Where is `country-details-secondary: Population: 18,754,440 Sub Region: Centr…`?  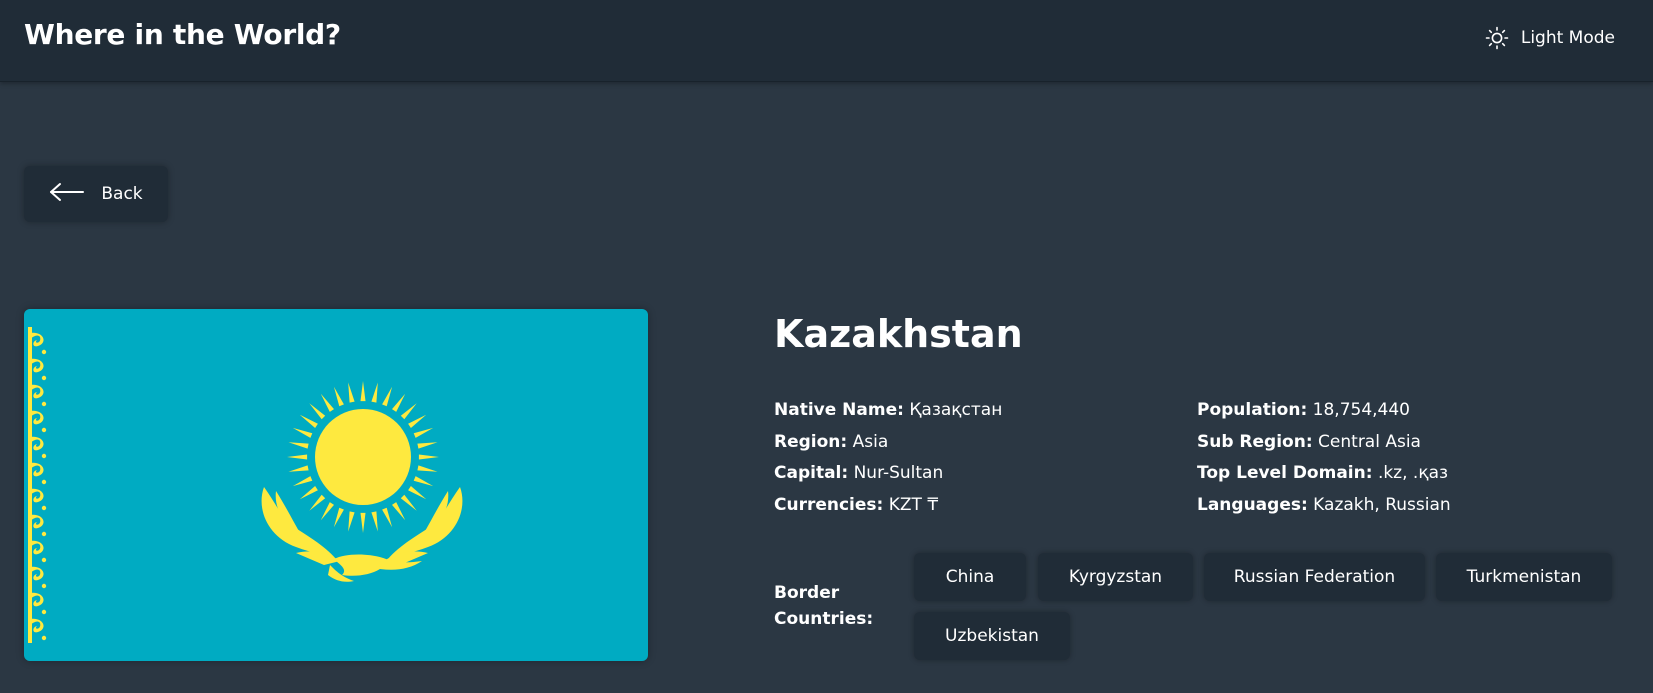
country-details-secondary: Population: 18,754,440 Sub Region: Centr… is located at coordinates (1324, 463).